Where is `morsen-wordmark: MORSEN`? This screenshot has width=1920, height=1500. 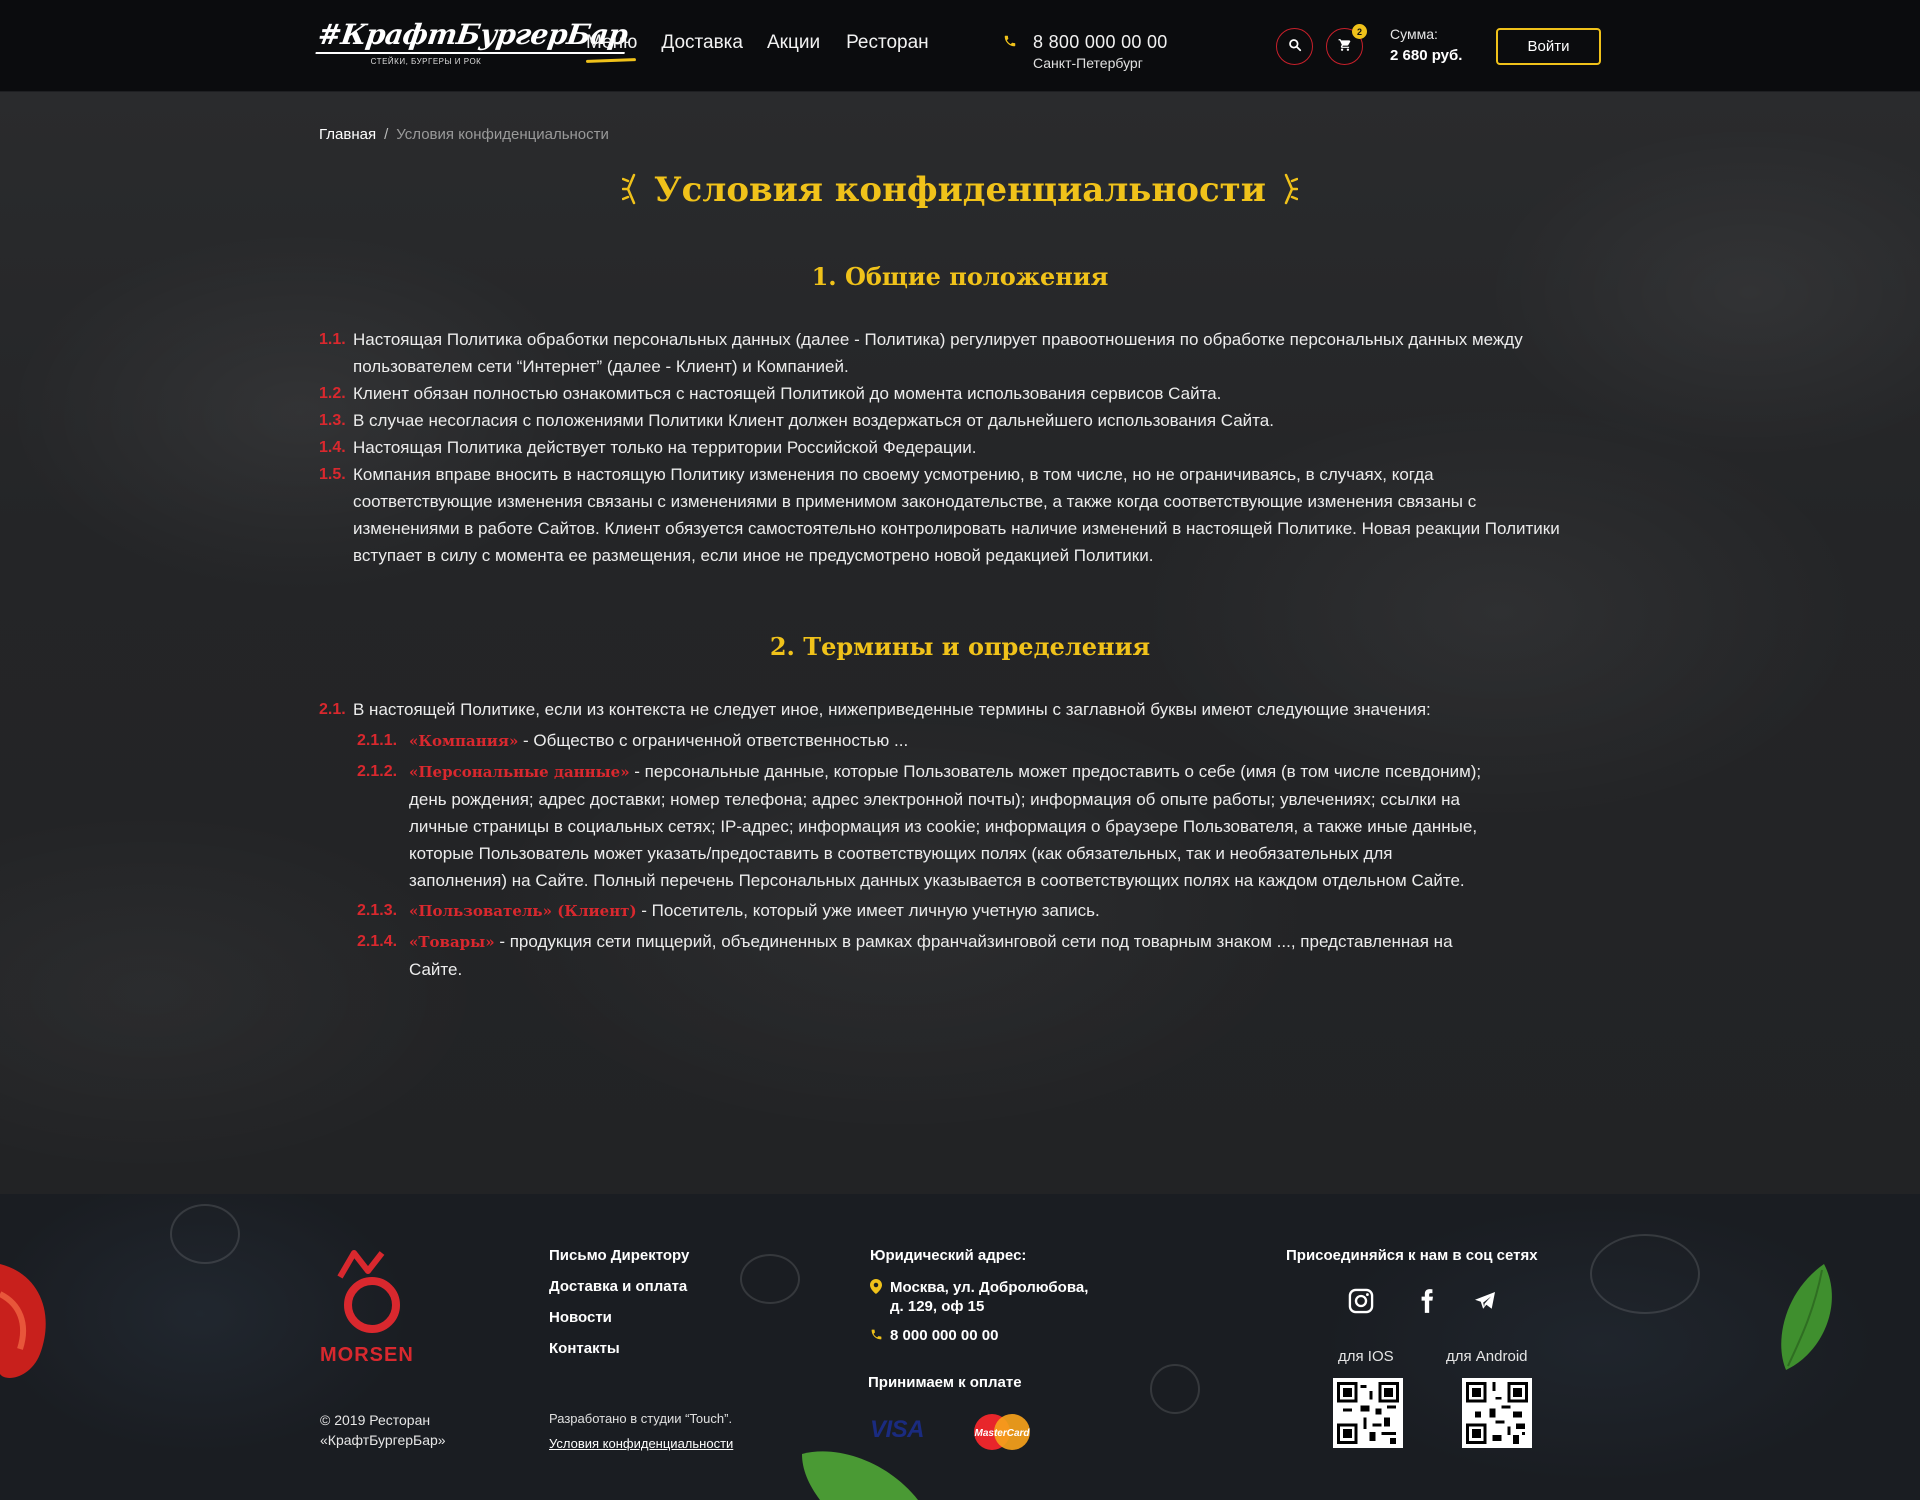 morsen-wordmark: MORSEN is located at coordinates (367, 1355).